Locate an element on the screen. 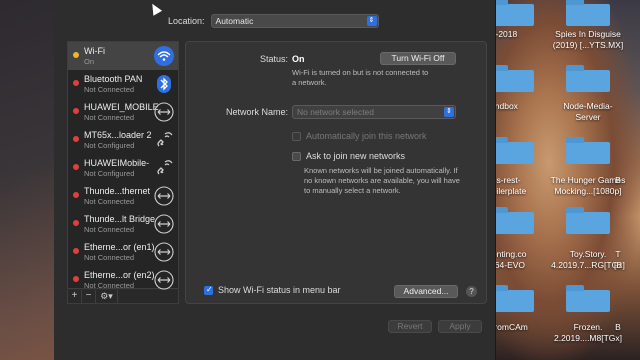 The height and width of the screenshot is (360, 640). desktop-item-label: Node-Media- Server is located at coordinates (588, 112).